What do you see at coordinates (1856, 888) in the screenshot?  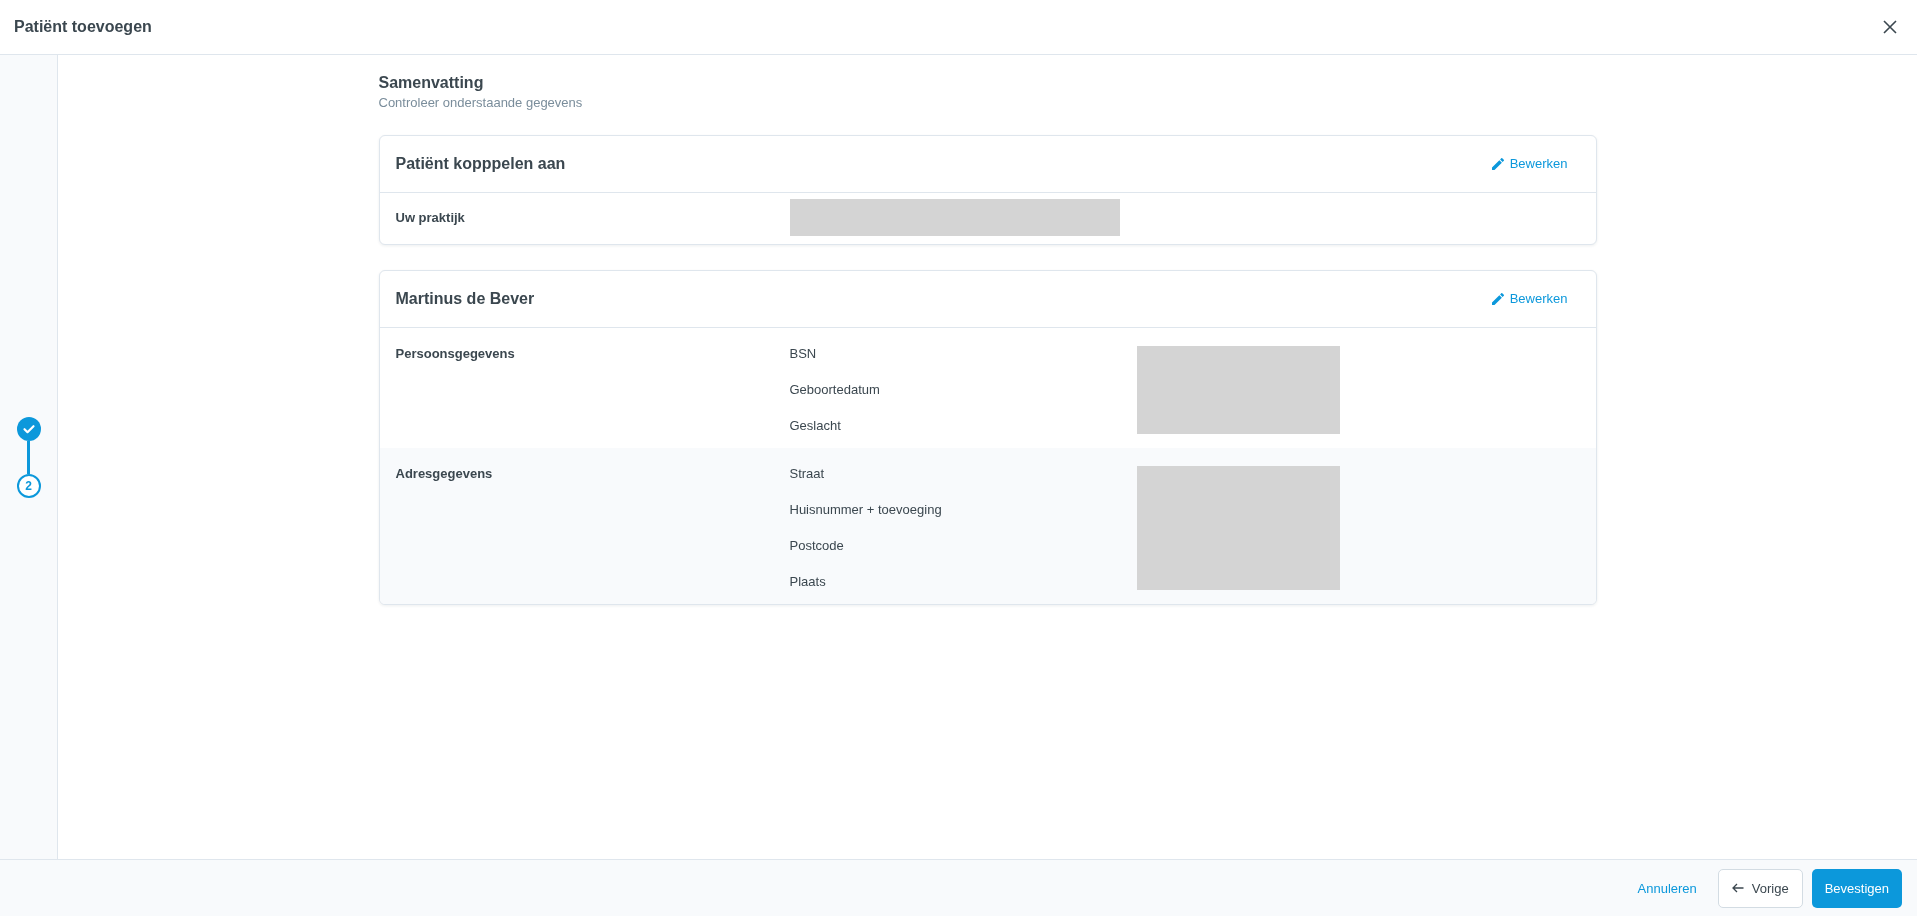 I see `confirm-button: Bevestigen` at bounding box center [1856, 888].